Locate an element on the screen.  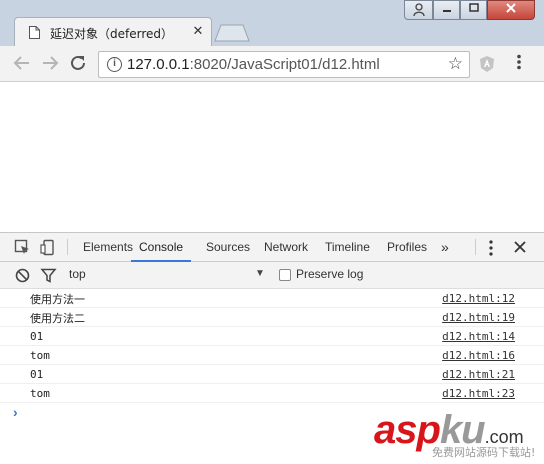
user-icon is located at coordinates (418, 10).